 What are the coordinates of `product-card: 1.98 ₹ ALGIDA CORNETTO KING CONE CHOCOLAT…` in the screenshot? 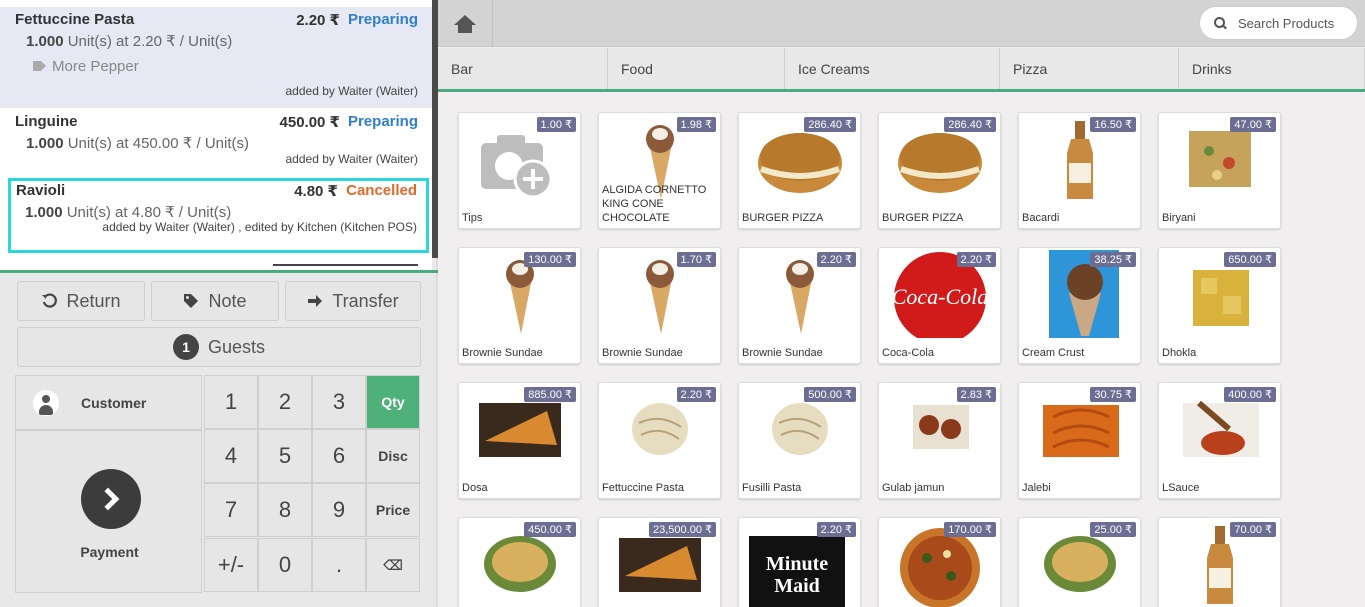 It's located at (659, 170).